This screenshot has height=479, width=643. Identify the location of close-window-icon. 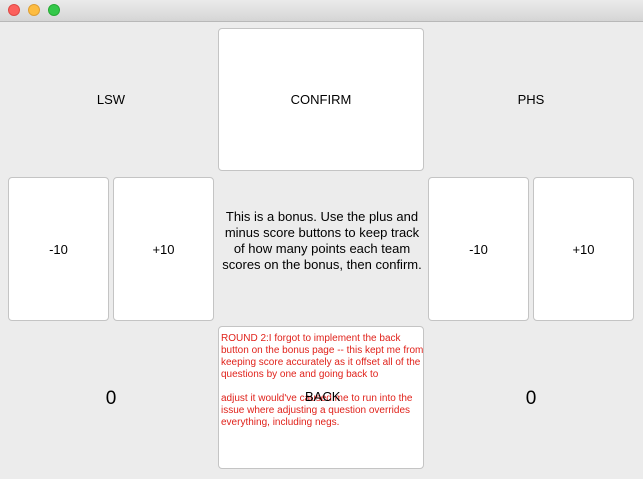
(14, 10).